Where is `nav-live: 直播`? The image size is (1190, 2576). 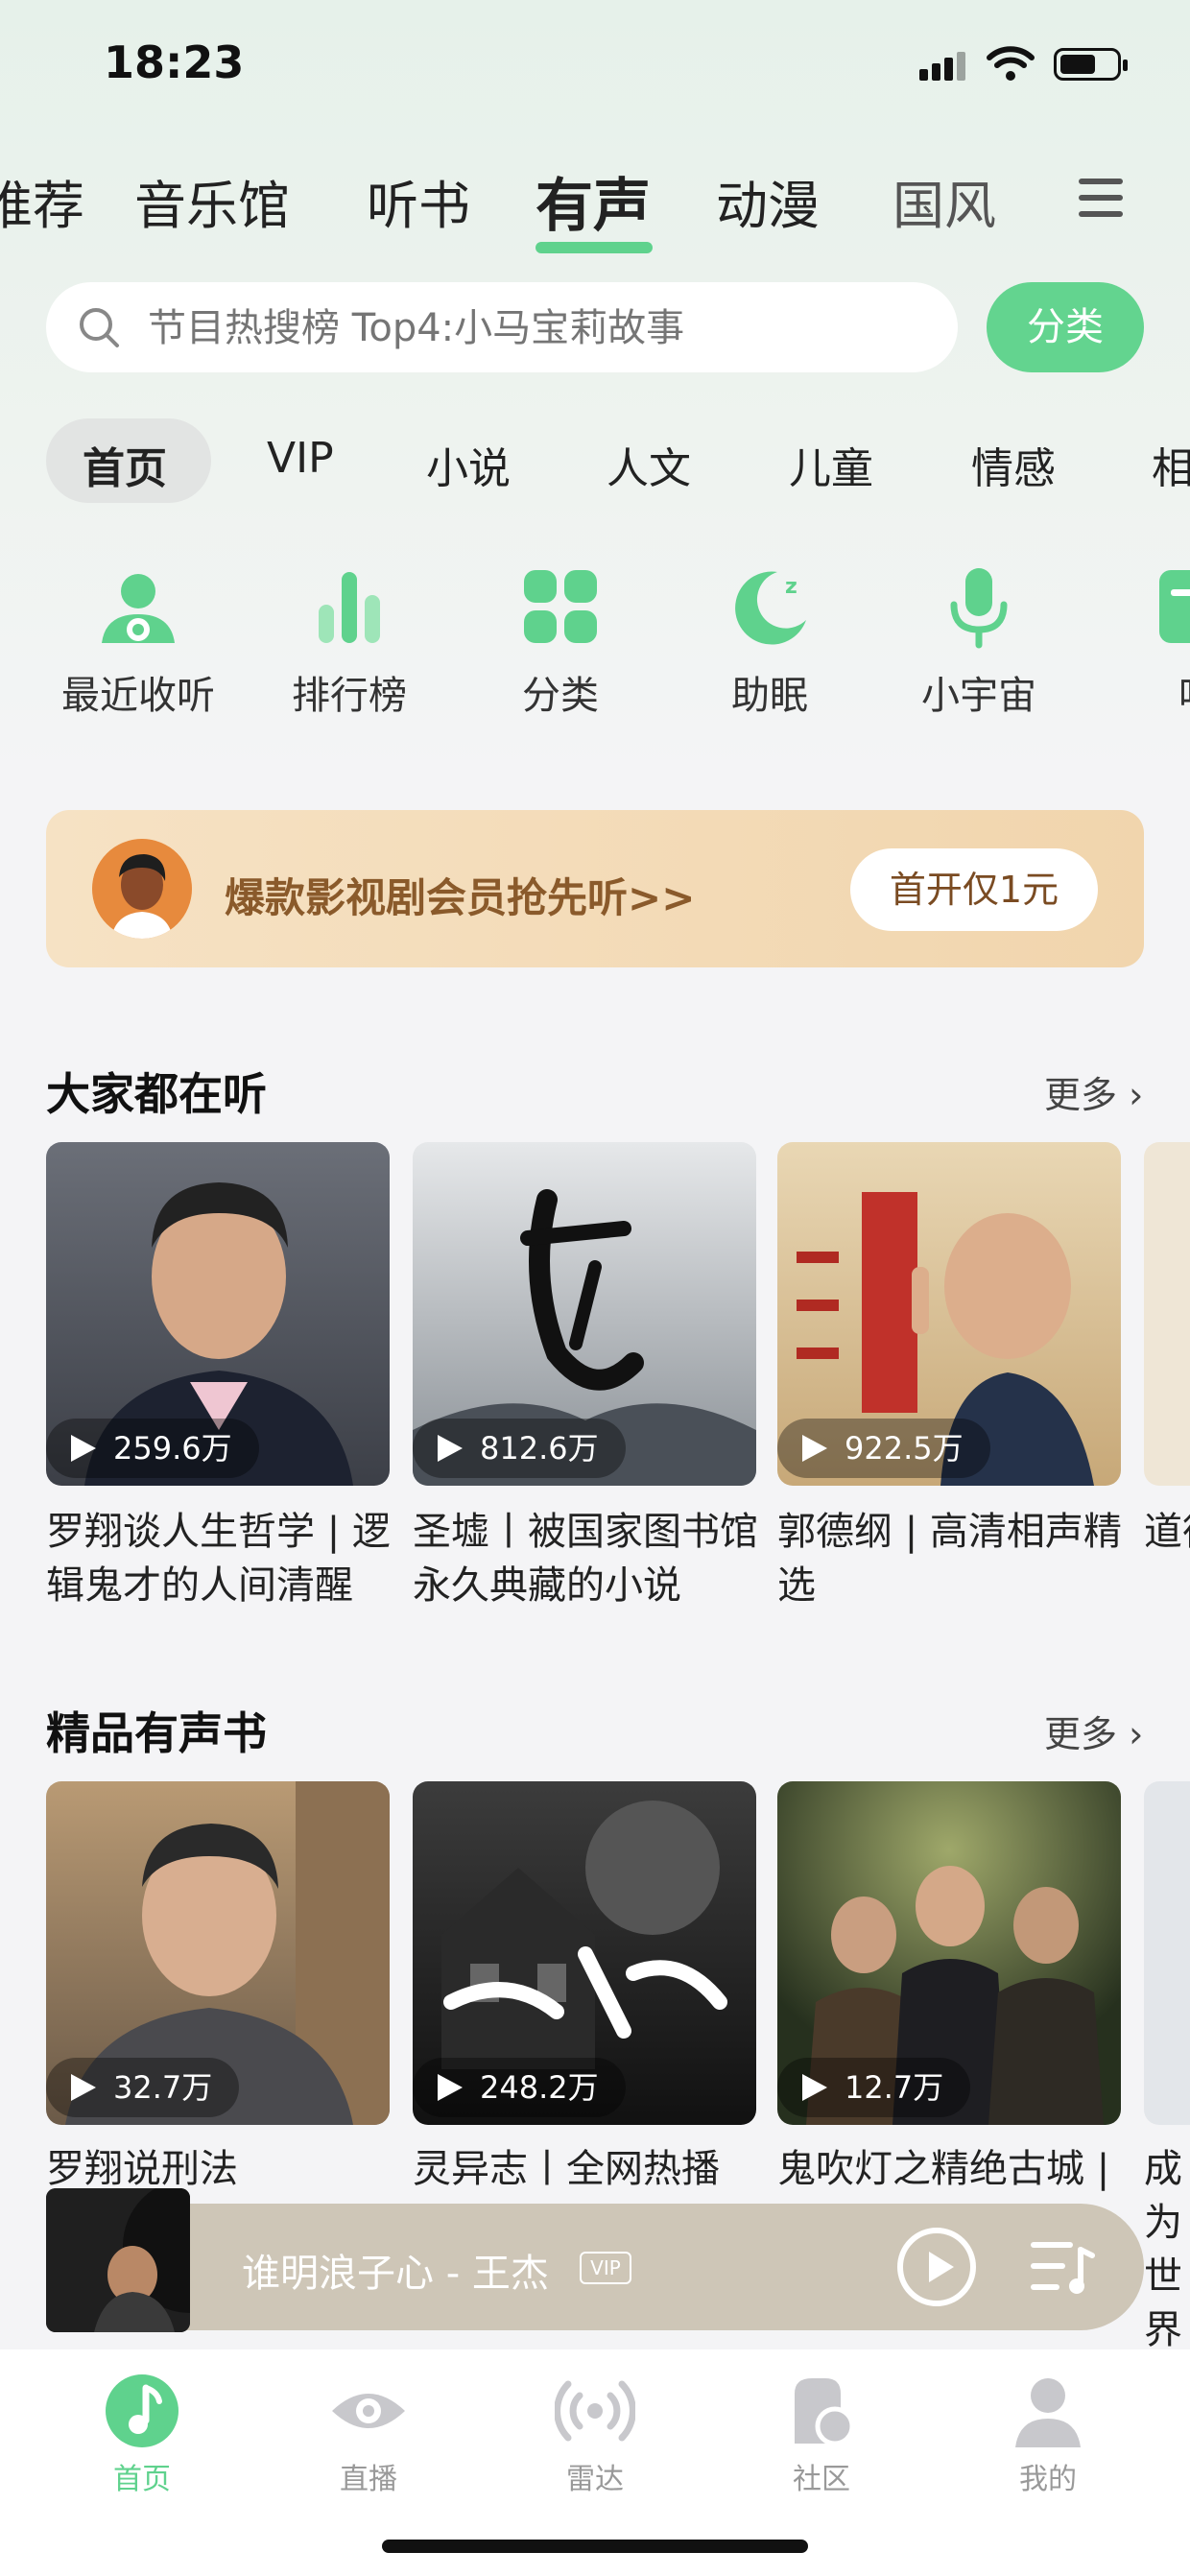
nav-live: 直播 is located at coordinates (368, 2476).